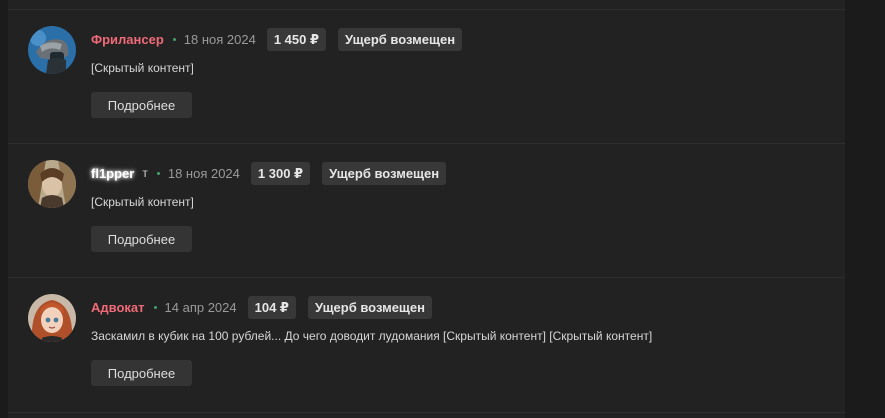 Image resolution: width=885 pixels, height=418 pixels. What do you see at coordinates (865, 209) in the screenshot?
I see `right-margin` at bounding box center [865, 209].